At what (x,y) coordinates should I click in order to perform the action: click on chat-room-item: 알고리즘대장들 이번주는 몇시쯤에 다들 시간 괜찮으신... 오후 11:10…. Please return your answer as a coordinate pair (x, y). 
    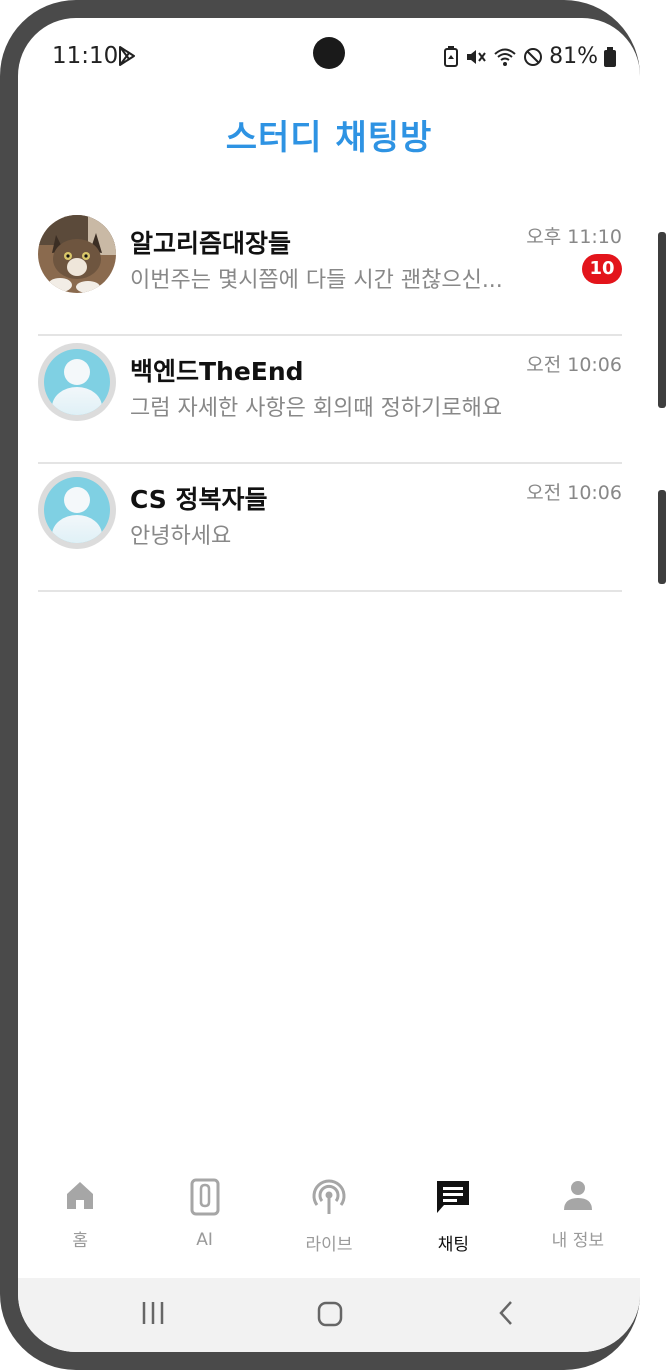
    Looking at the image, I should click on (330, 272).